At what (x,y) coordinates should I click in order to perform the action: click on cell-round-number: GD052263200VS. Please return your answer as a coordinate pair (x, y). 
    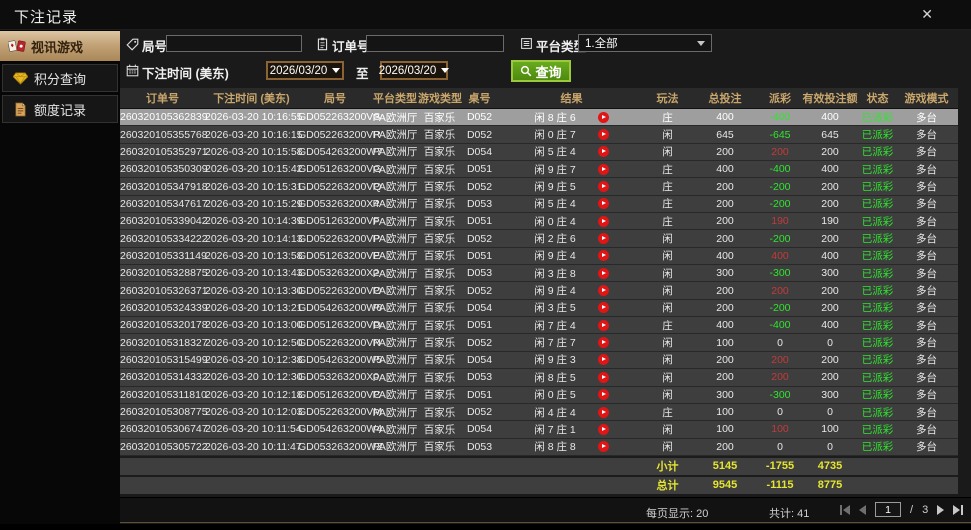
    Looking at the image, I should click on (339, 117).